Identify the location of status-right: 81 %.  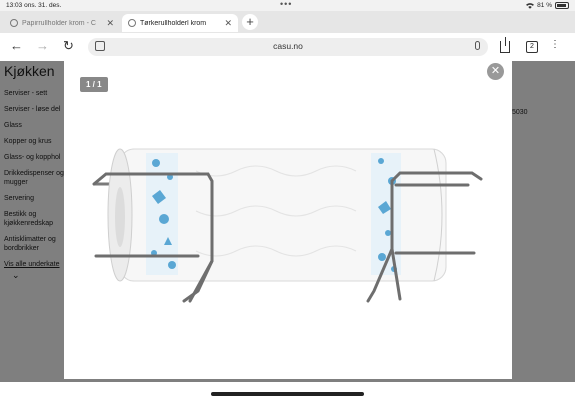
(547, 5).